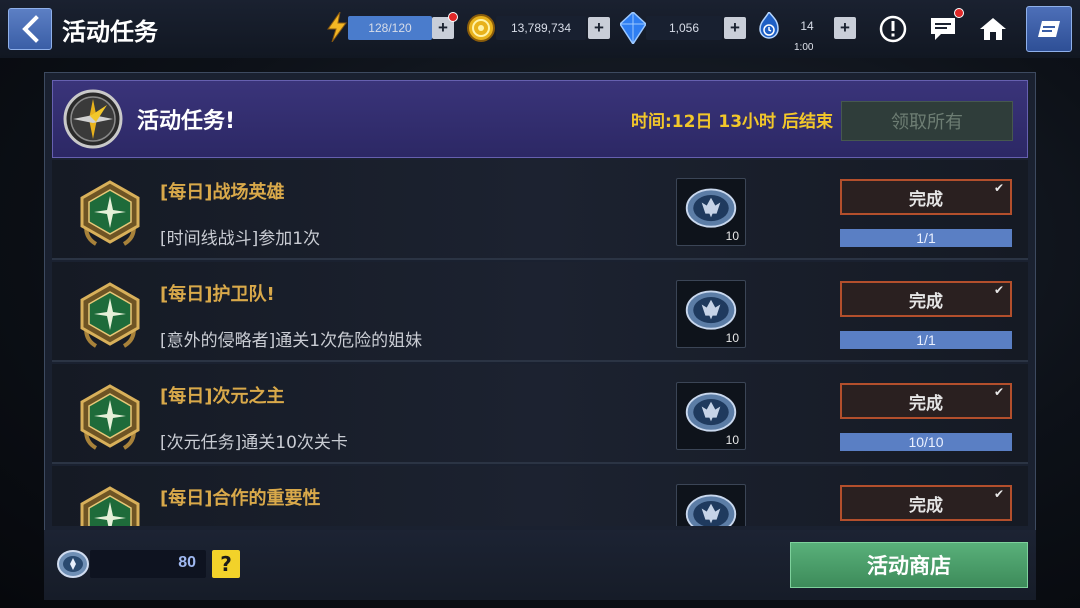  Describe the element at coordinates (240, 239) in the screenshot. I see `task-description: [时间线战斗]参加1次` at that location.